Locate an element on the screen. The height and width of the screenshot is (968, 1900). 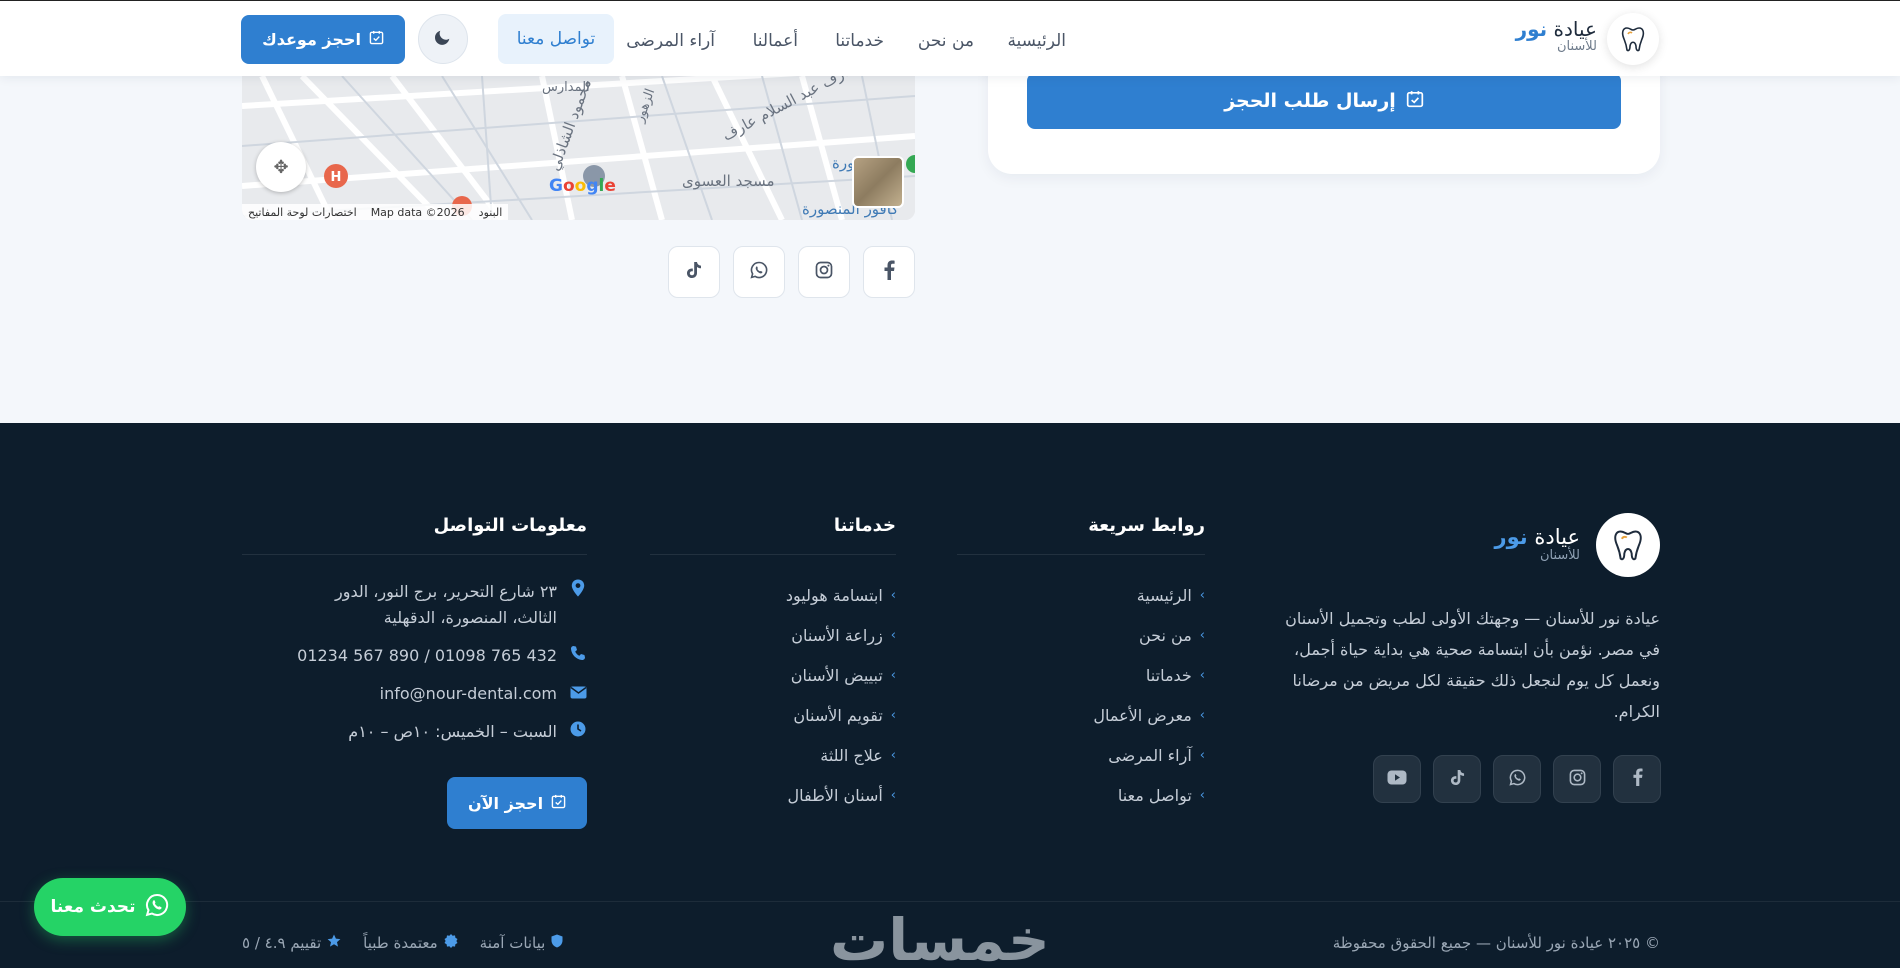
service-label: أسنان الأطفال is located at coordinates (835, 795).